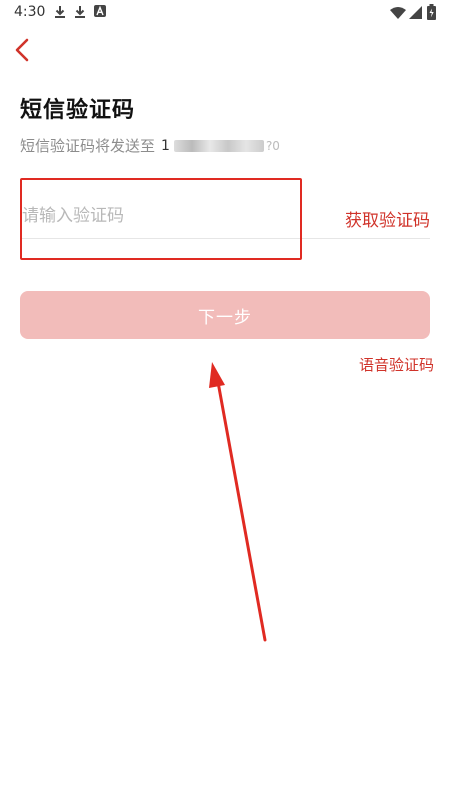 The image size is (450, 800). Describe the element at coordinates (161, 219) in the screenshot. I see `annotation-highlight-box` at that location.